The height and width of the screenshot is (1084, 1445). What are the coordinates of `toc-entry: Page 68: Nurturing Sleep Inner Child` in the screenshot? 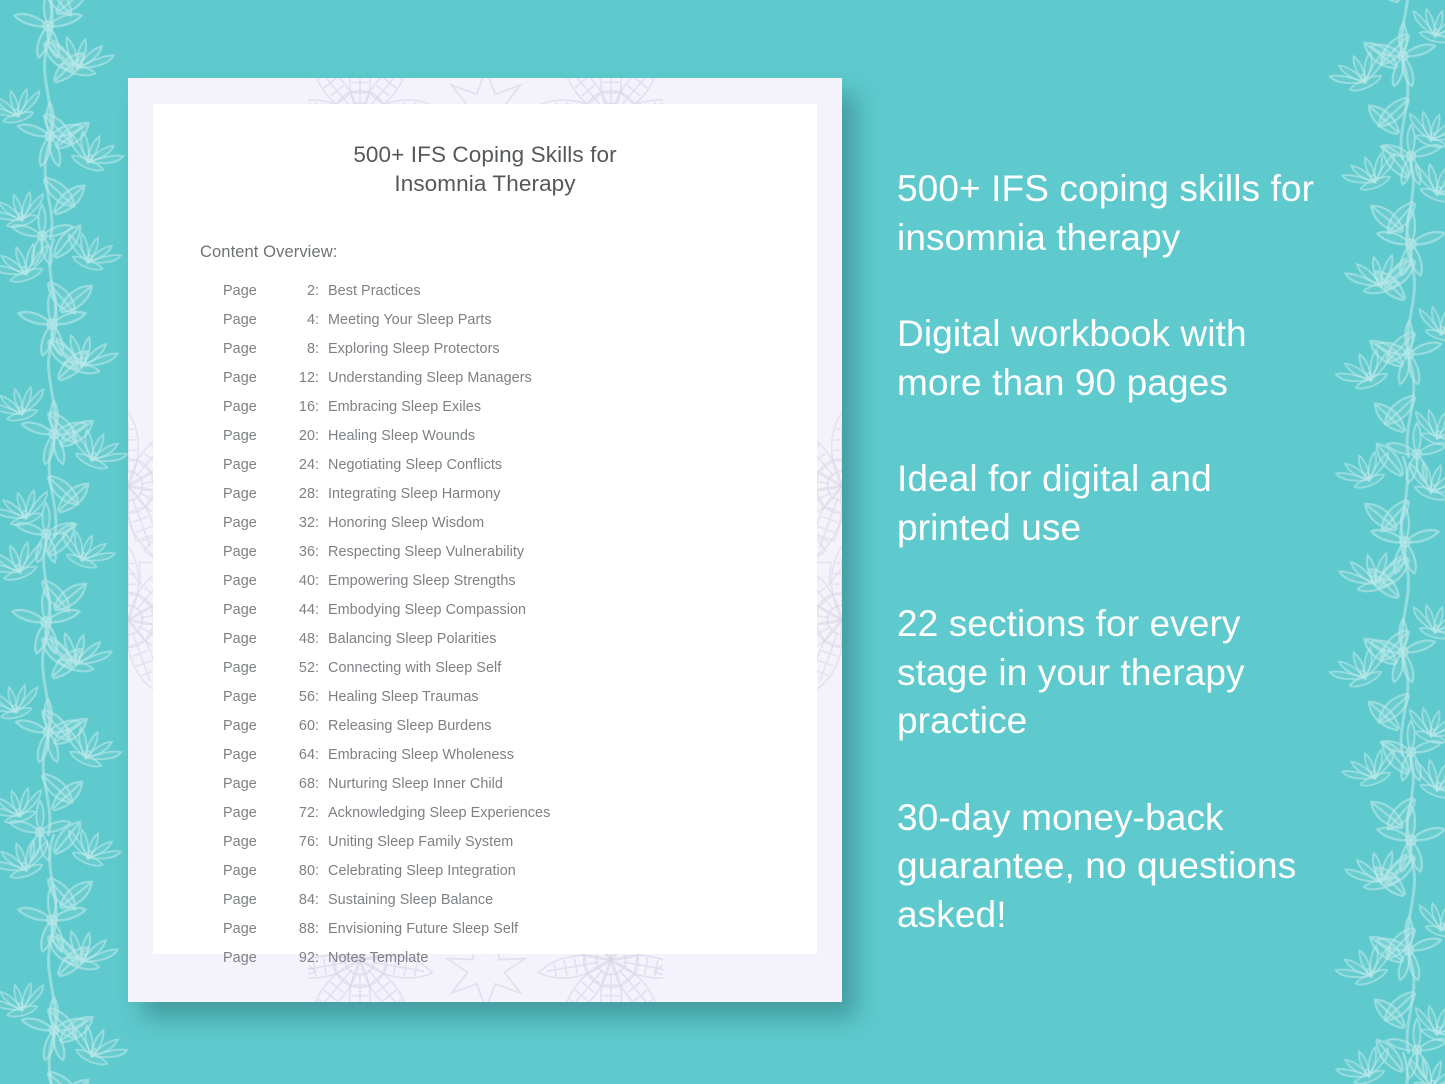 It's located at (485, 790).